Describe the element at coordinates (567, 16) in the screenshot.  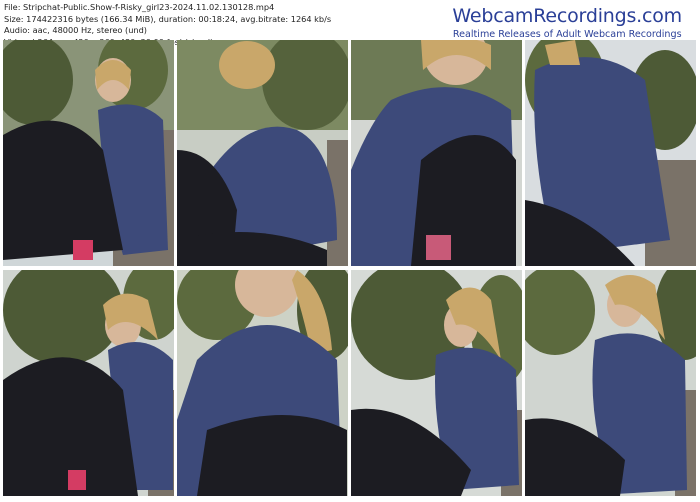
I see `brand-name: WebcamRecordings.com` at that location.